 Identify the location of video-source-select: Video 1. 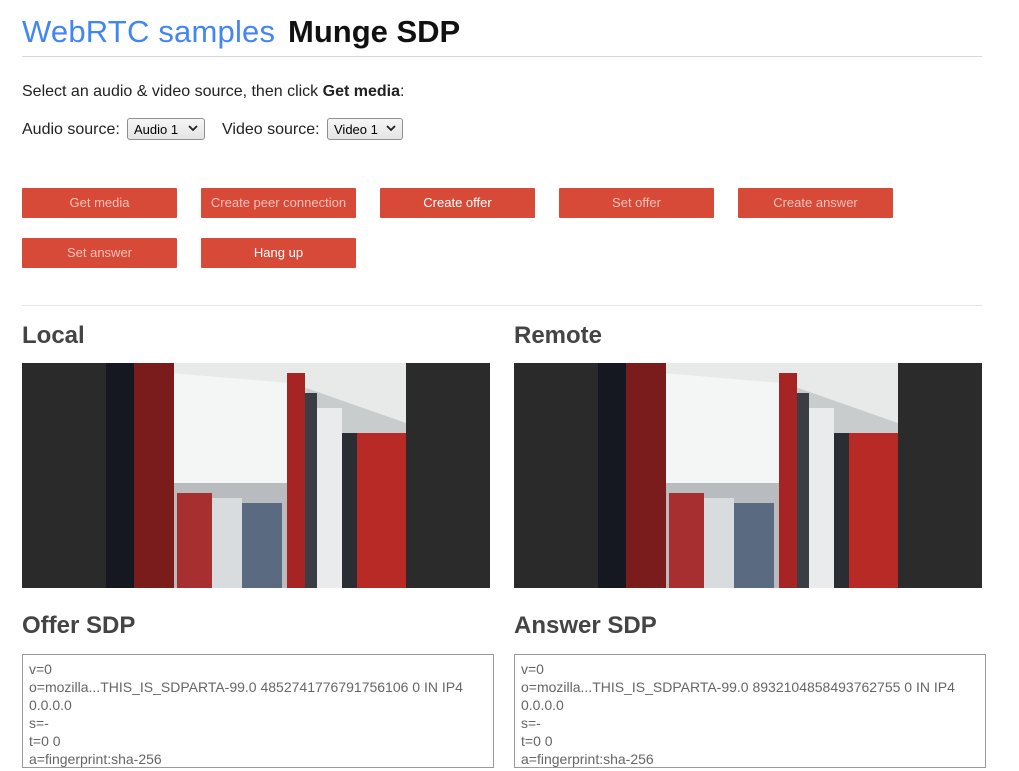
(365, 129).